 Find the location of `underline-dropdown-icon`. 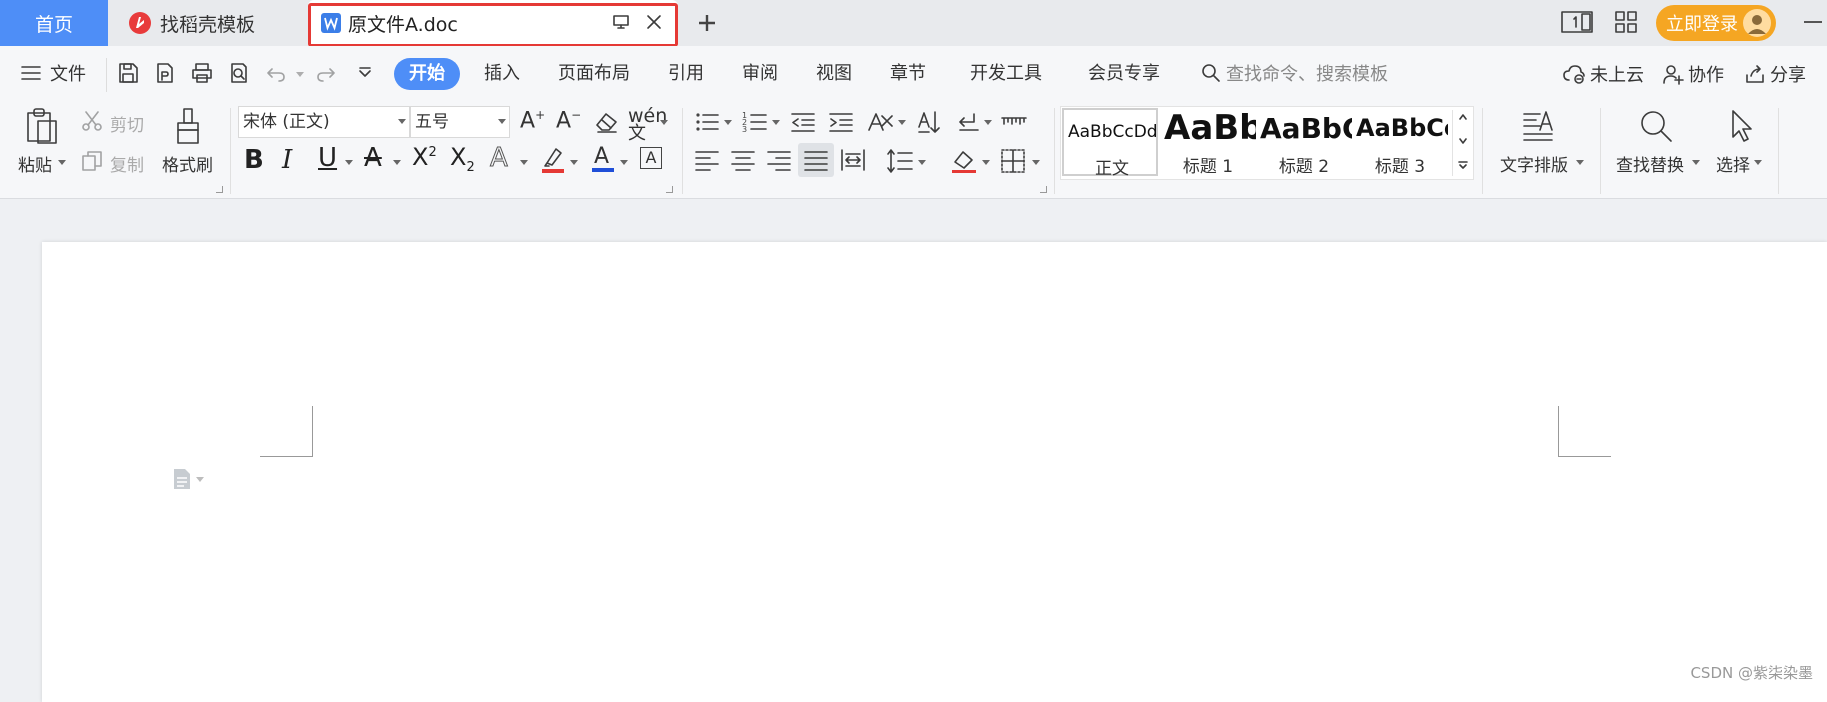

underline-dropdown-icon is located at coordinates (349, 162).